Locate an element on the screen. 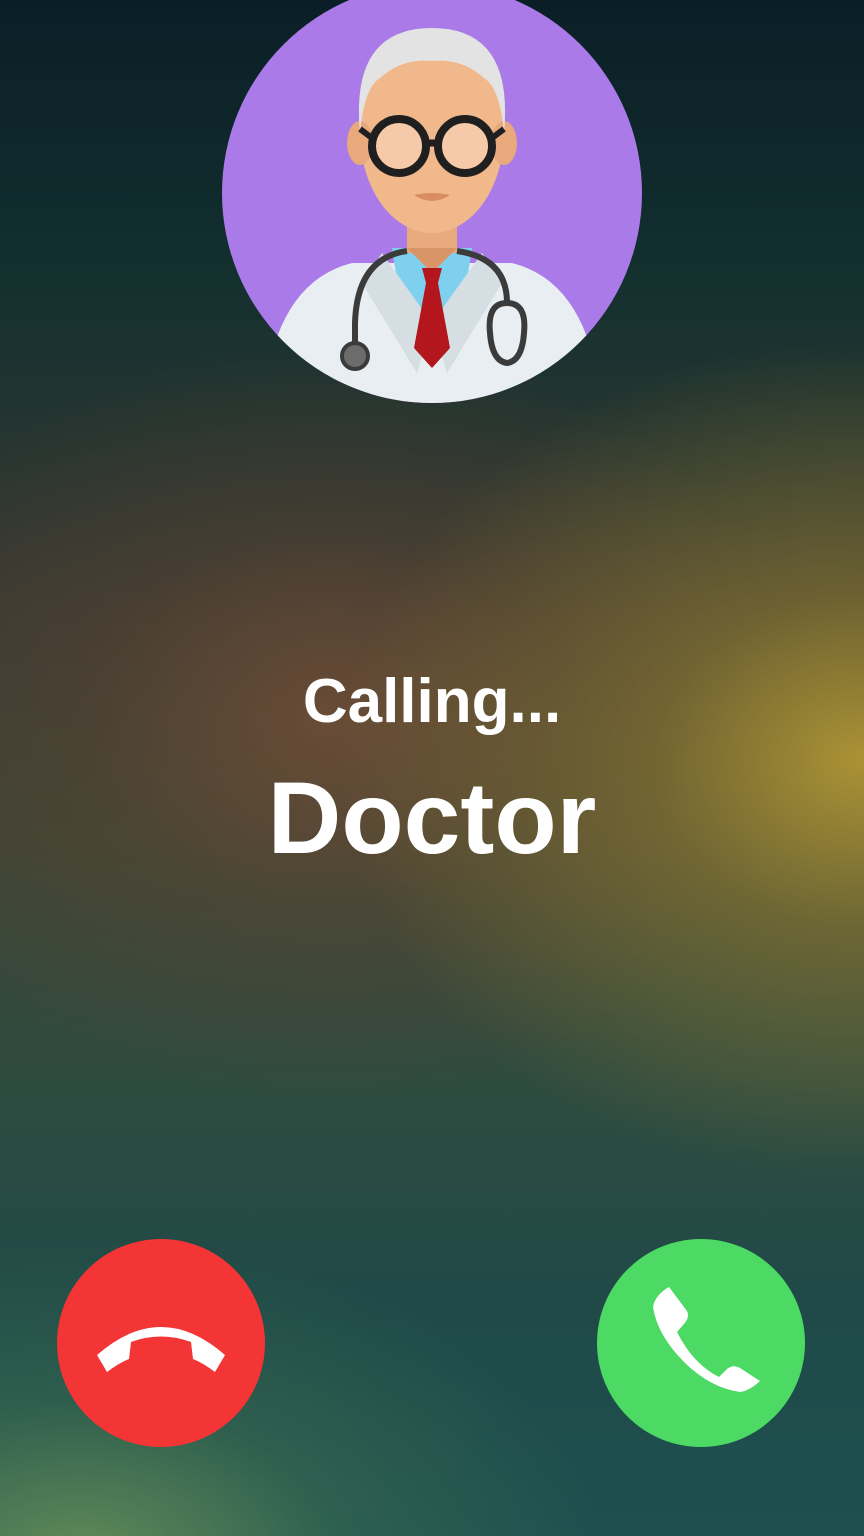 The width and height of the screenshot is (864, 1536). decline-call-button is located at coordinates (161, 1343).